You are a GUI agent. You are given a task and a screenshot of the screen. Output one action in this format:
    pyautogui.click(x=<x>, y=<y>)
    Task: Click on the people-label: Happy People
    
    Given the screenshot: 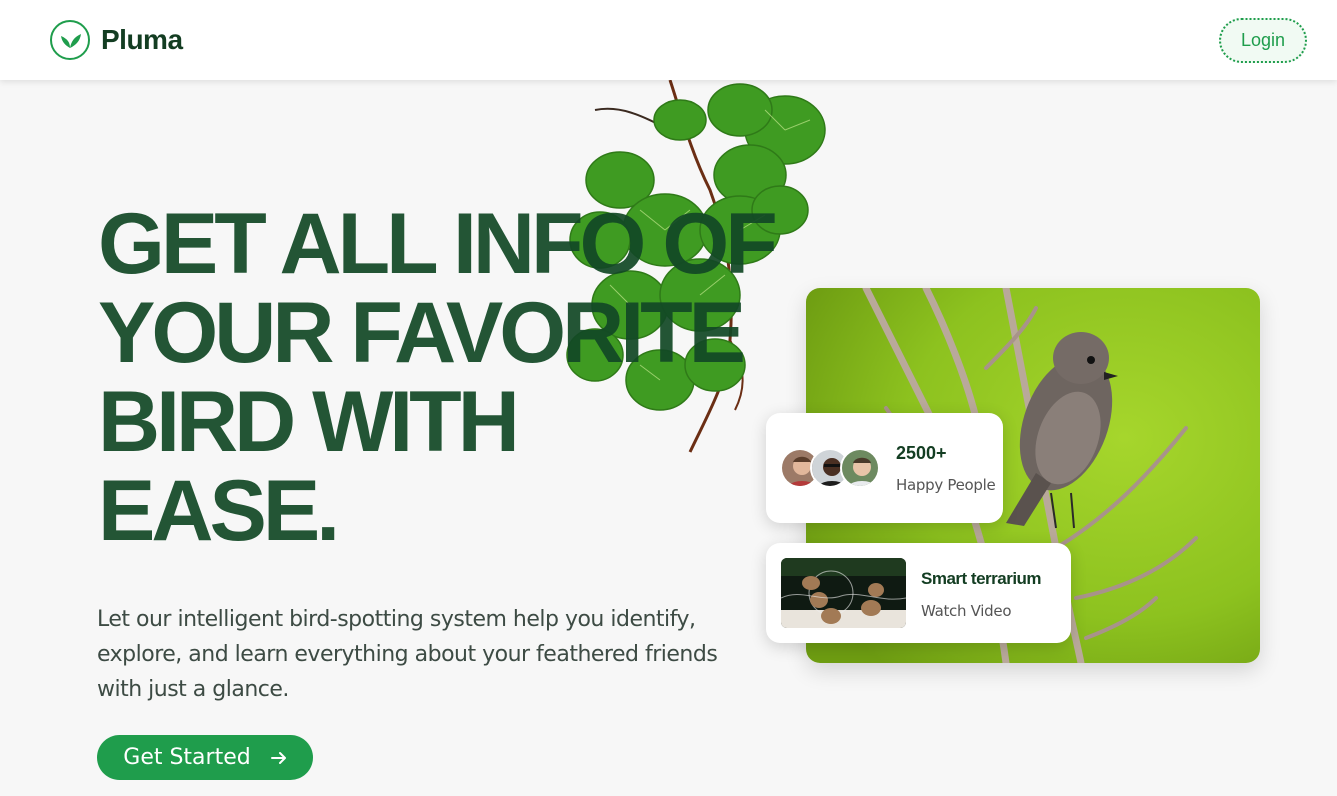 What is the action you would take?
    pyautogui.click(x=946, y=485)
    